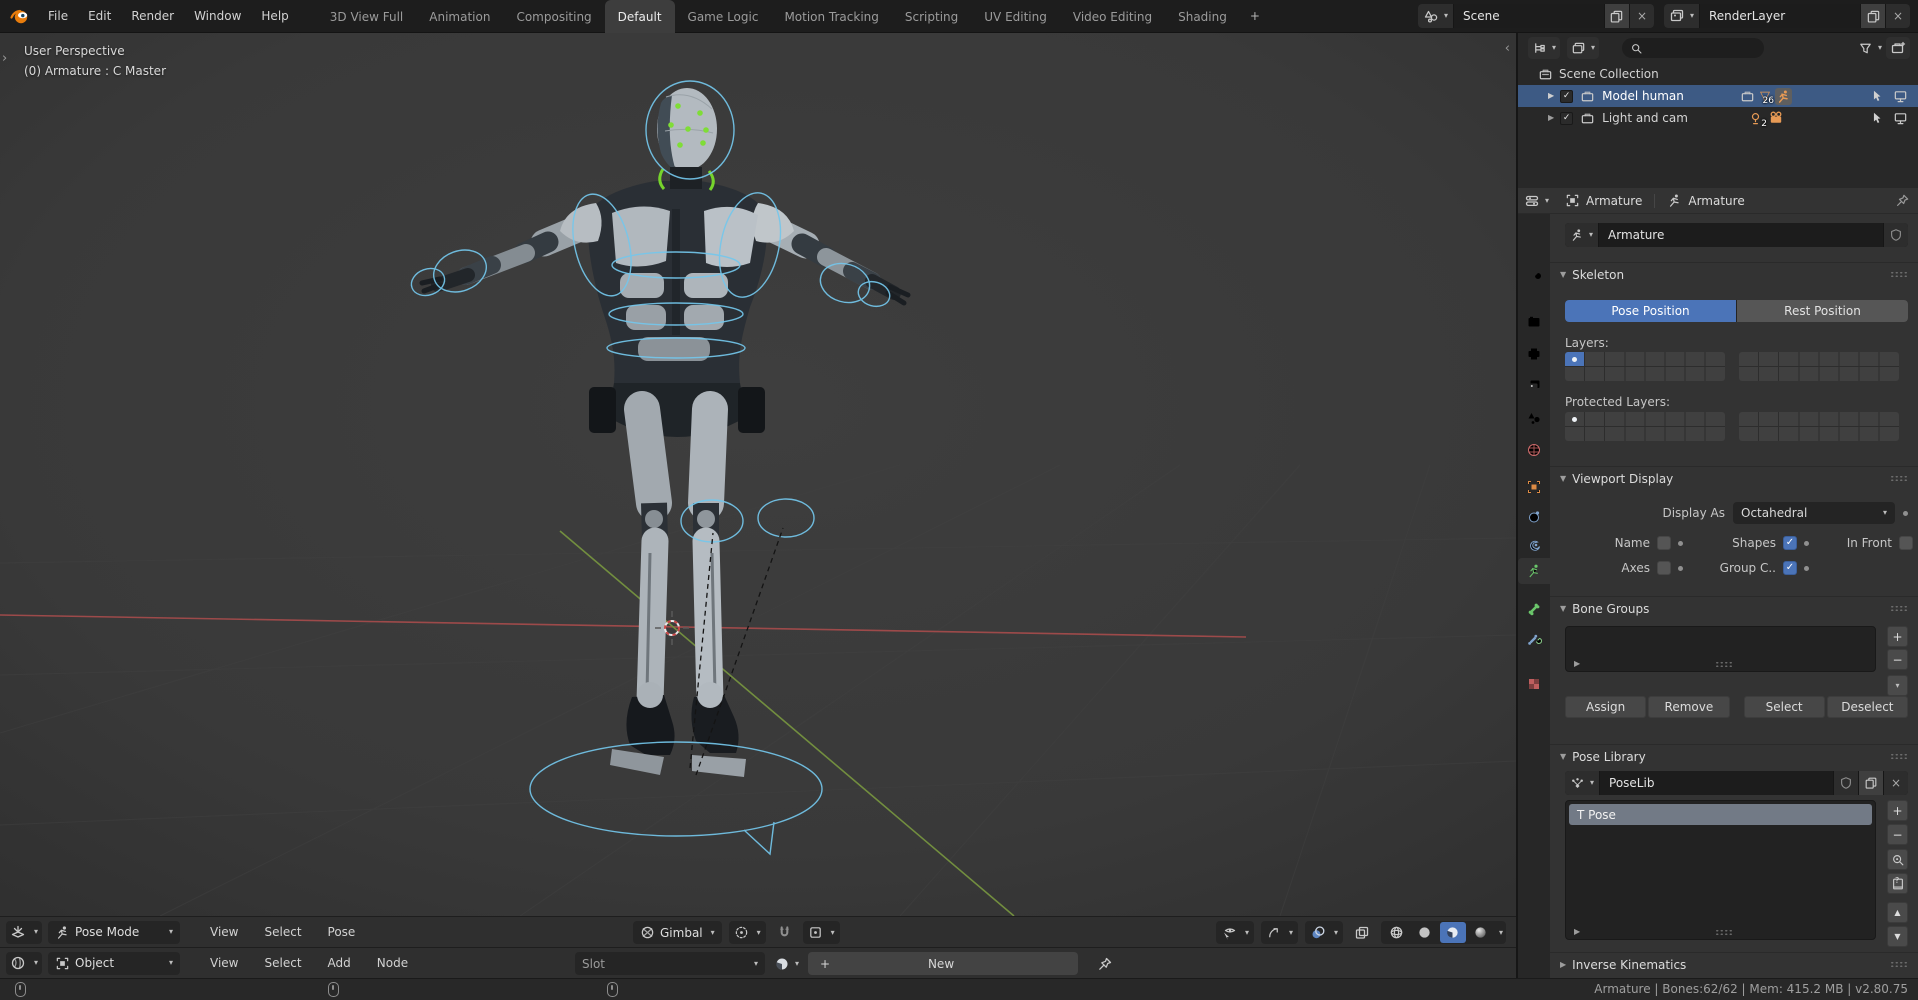  Describe the element at coordinates (784, 932) in the screenshot. I see `snap-toggle-button` at that location.